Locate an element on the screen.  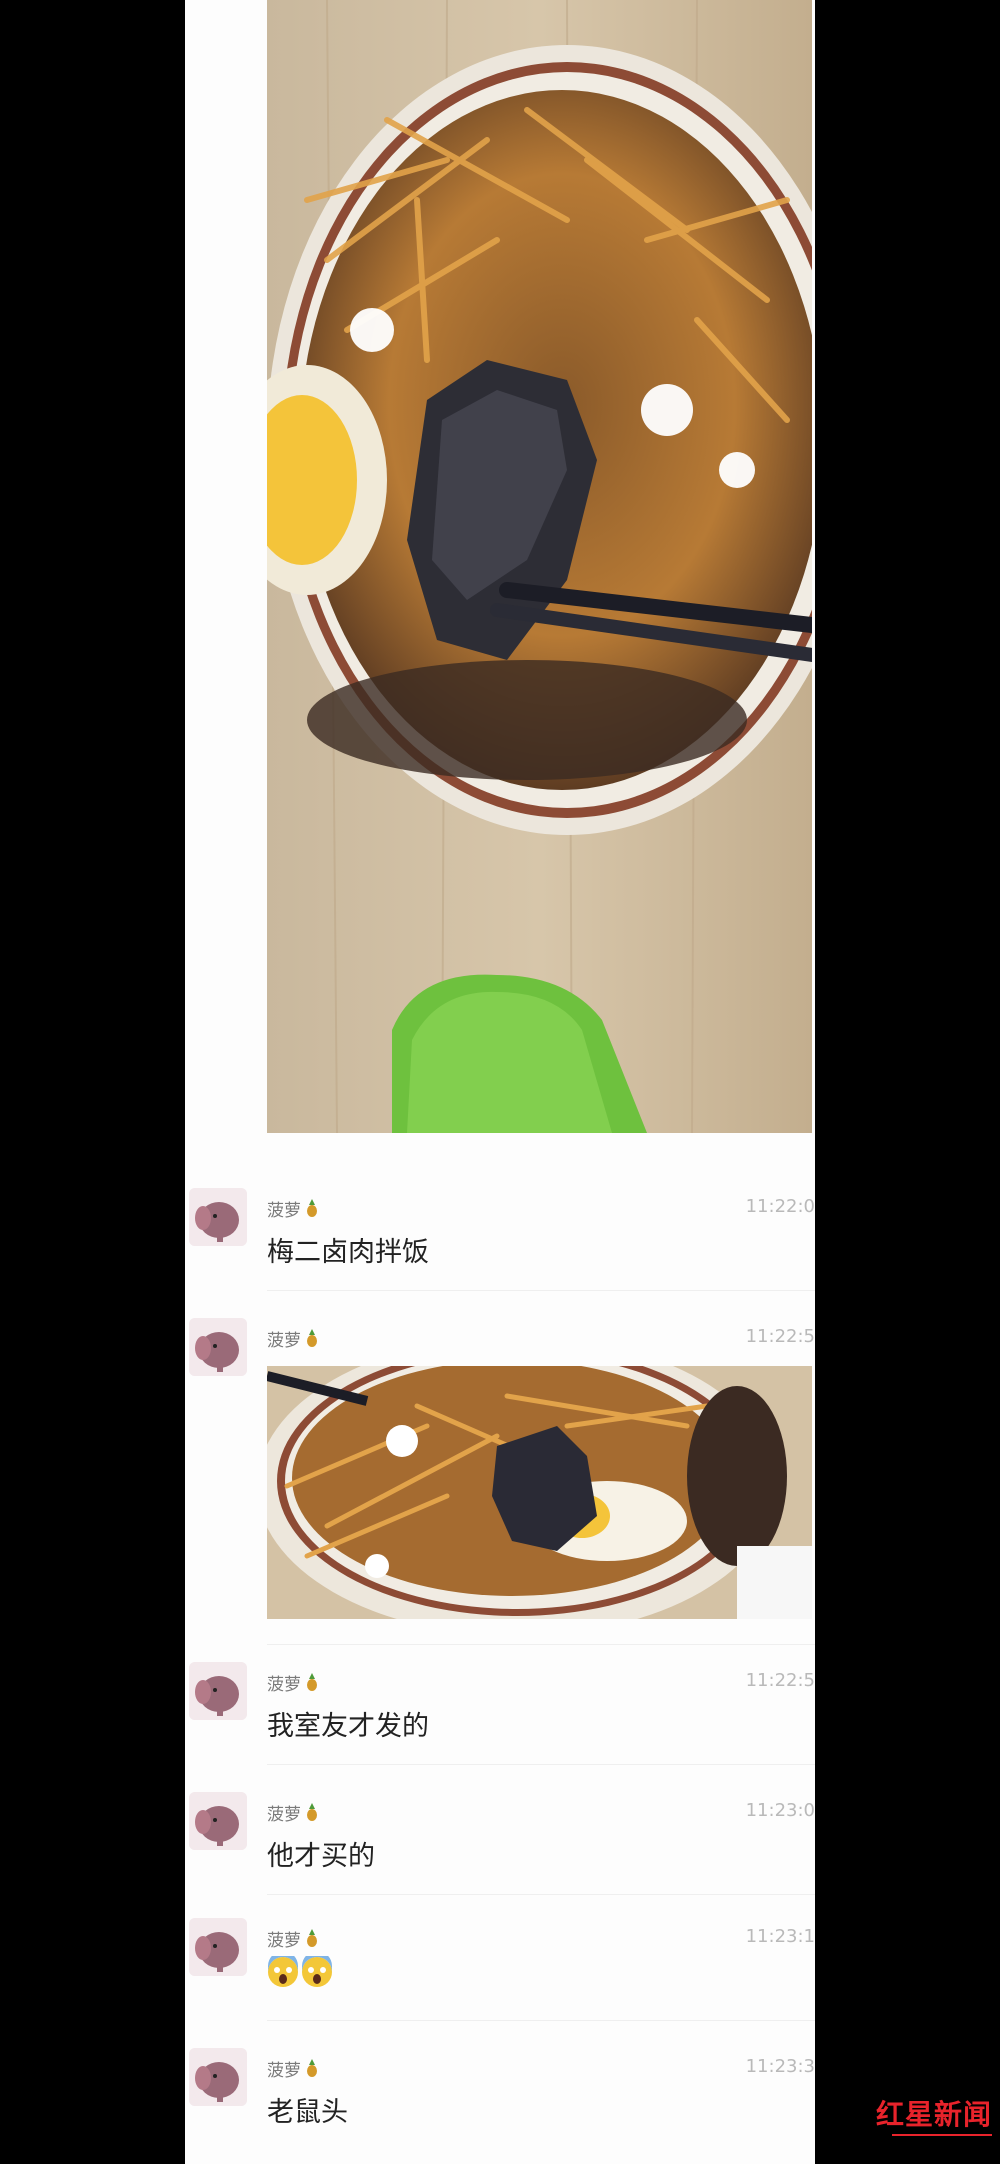
watermark-logo: 红星新闻 is located at coordinates (932, 2124).